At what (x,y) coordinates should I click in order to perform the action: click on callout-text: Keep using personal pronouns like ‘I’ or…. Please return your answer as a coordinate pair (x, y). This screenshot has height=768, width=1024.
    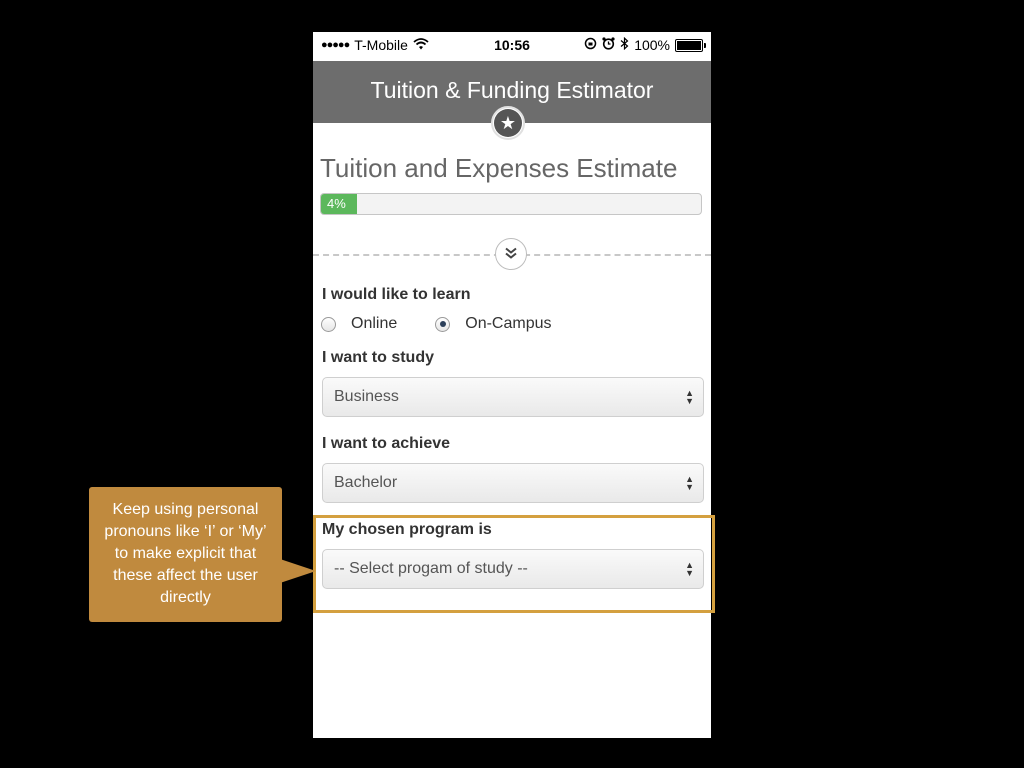
    Looking at the image, I should click on (185, 553).